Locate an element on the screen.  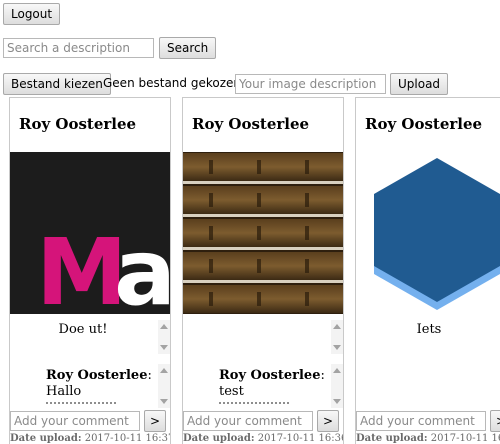
upload-date: Date upload: 2017-10-11 16:37:11 is located at coordinates (90, 438).